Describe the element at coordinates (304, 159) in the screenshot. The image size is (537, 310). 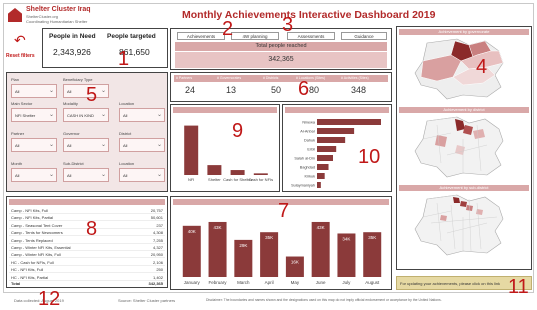
I see `chart-tick-label: Salah al-Din` at that location.